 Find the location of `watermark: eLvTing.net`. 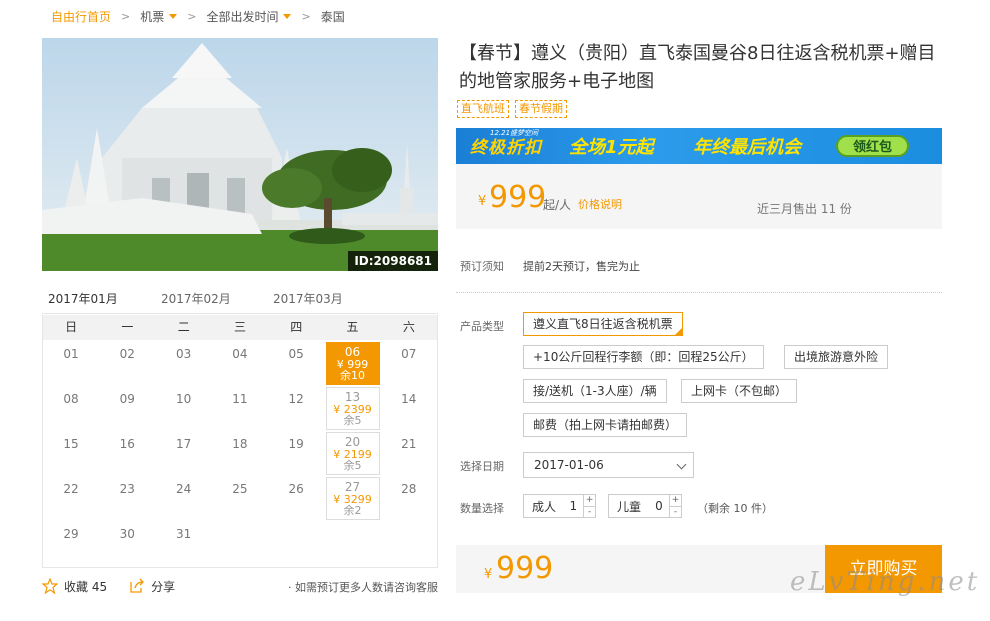

watermark: eLvTing.net is located at coordinates (885, 582).